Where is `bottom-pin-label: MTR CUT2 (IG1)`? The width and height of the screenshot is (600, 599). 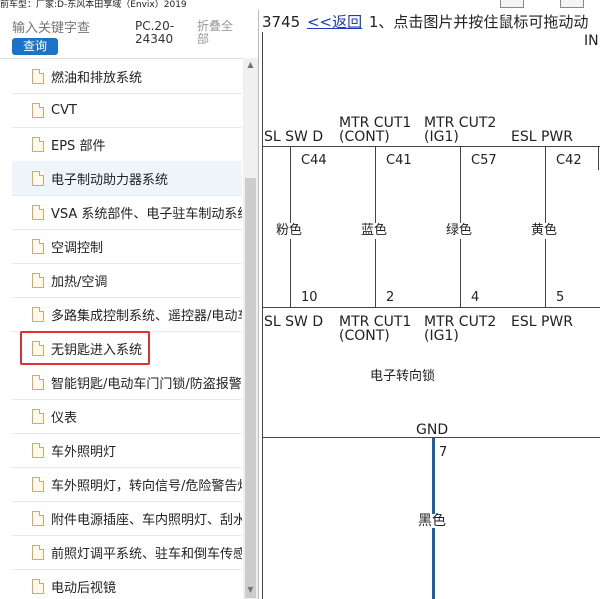
bottom-pin-label: MTR CUT2 (IG1) is located at coordinates (460, 329).